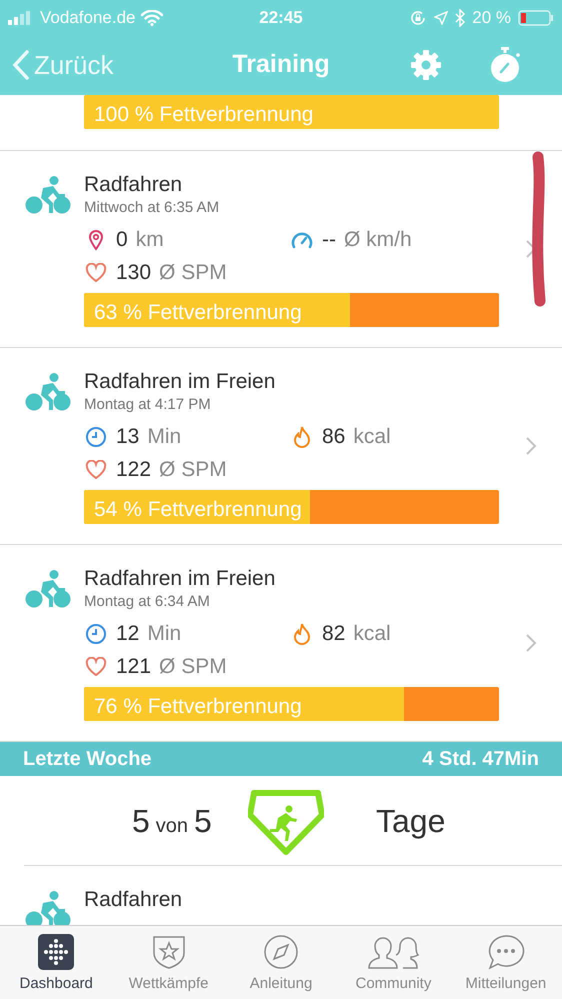 Image resolution: width=562 pixels, height=999 pixels. I want to click on tab-button: Wettkämpfe, so click(168, 962).